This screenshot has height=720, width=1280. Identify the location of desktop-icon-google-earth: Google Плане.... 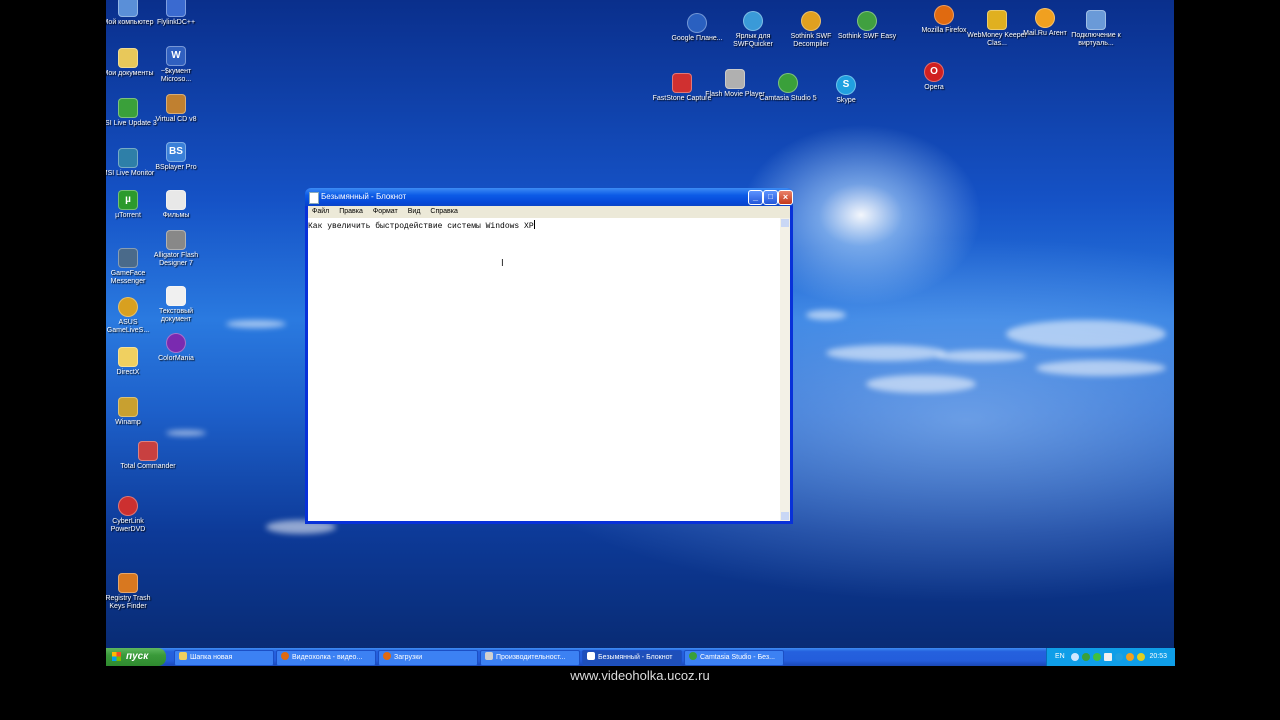
(697, 28).